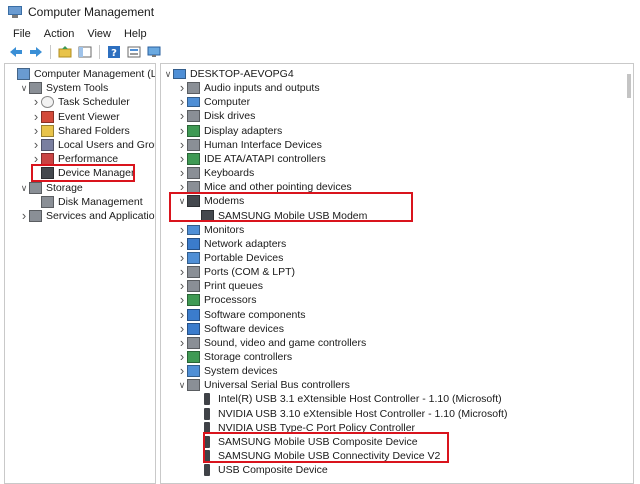 The image size is (640, 484). What do you see at coordinates (193, 286) in the screenshot?
I see `printer-icon` at bounding box center [193, 286].